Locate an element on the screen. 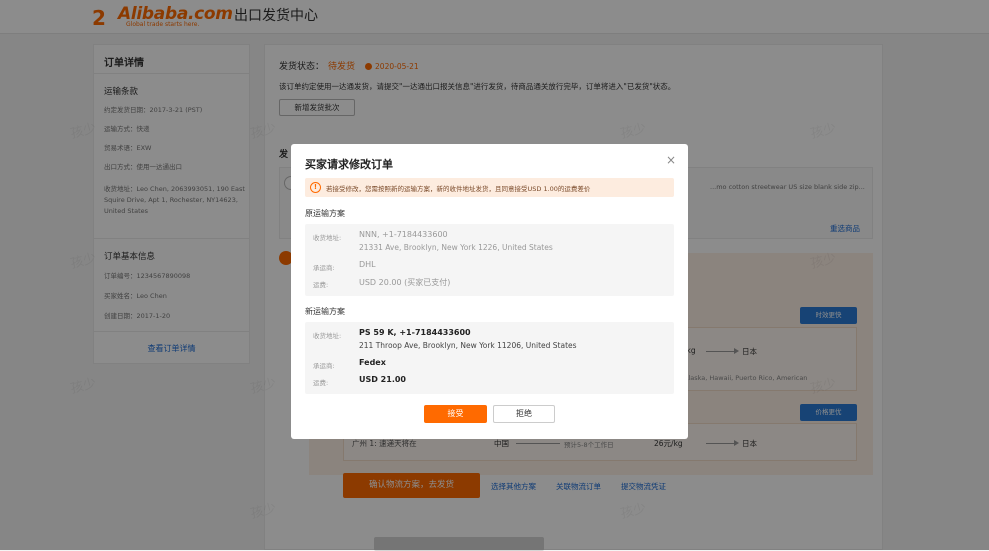 The image size is (989, 551). original-carrier: DHL is located at coordinates (367, 264).